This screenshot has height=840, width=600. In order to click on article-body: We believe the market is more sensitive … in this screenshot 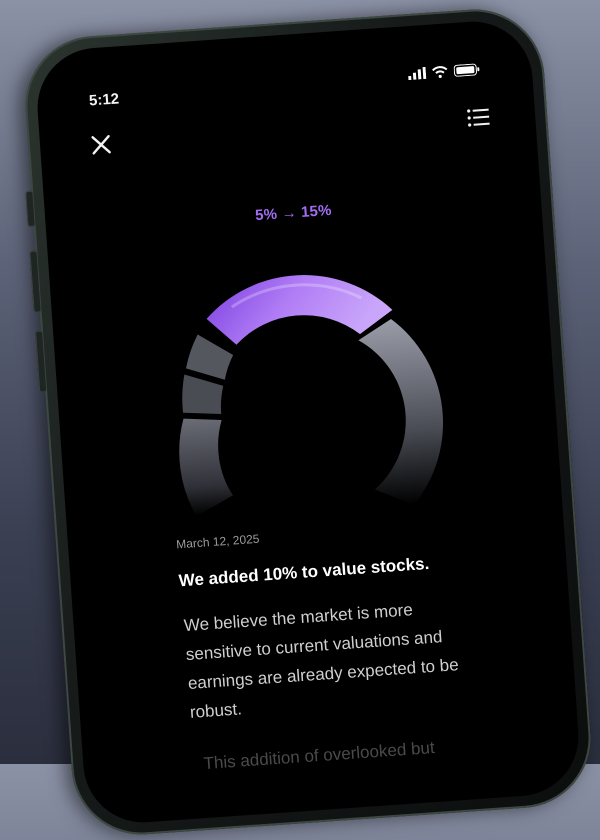, I will do `click(321, 661)`.